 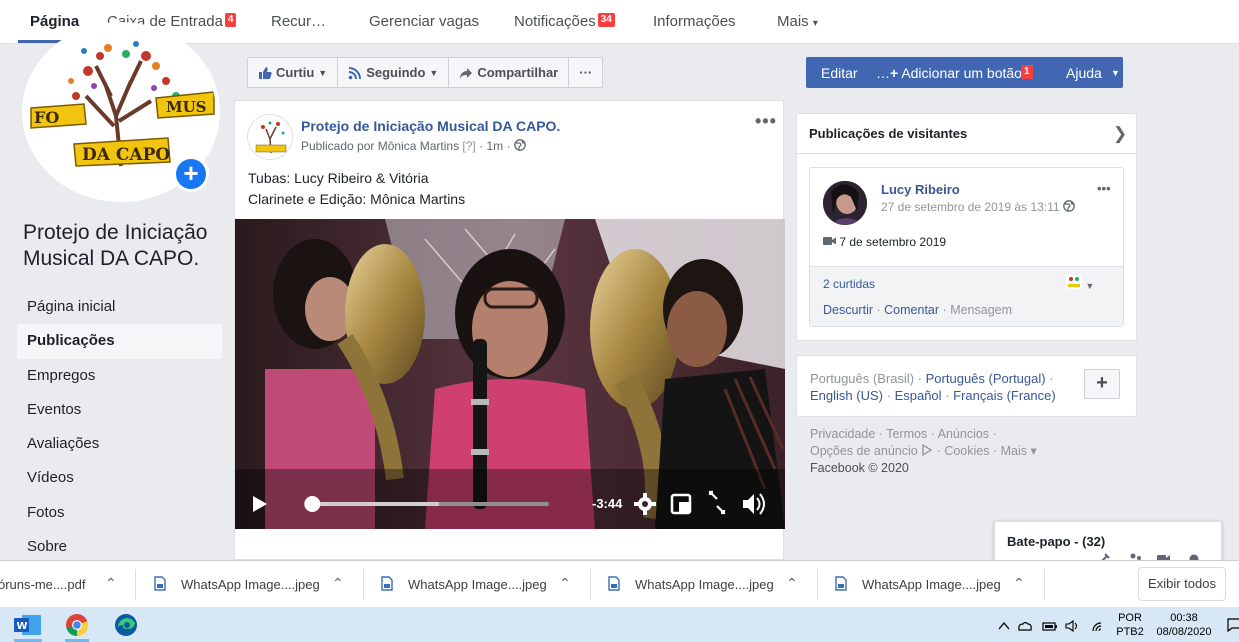 What do you see at coordinates (424, 21) in the screenshot?
I see `tab-manage-jobs: Gerenciar vagas` at bounding box center [424, 21].